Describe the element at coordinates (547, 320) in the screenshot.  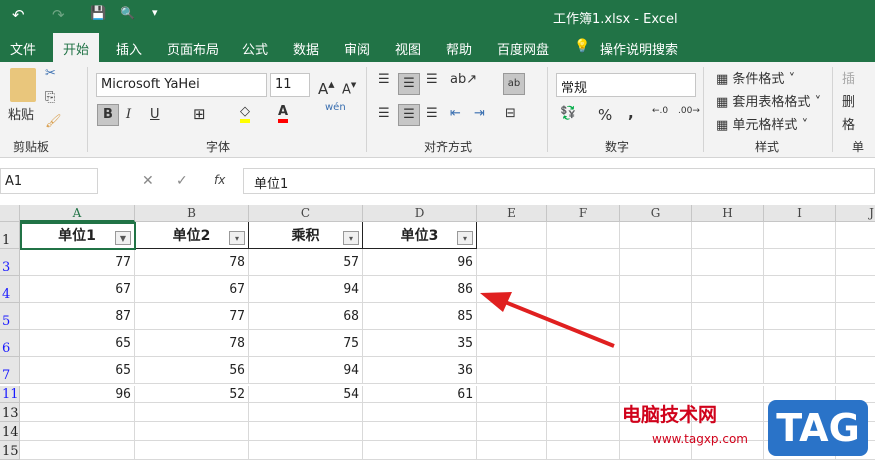
I see `annotation-arrow` at that location.